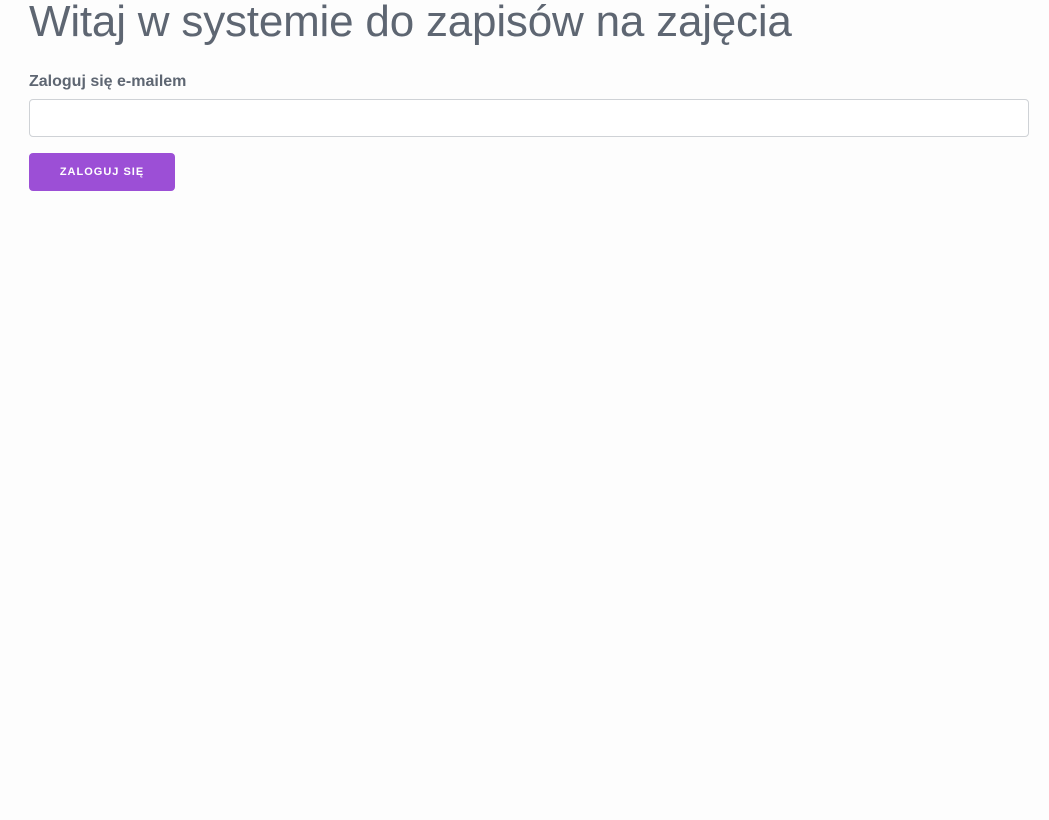 The width and height of the screenshot is (1049, 820). What do you see at coordinates (108, 81) in the screenshot?
I see `email-label: Zaloguj się e-mailem` at bounding box center [108, 81].